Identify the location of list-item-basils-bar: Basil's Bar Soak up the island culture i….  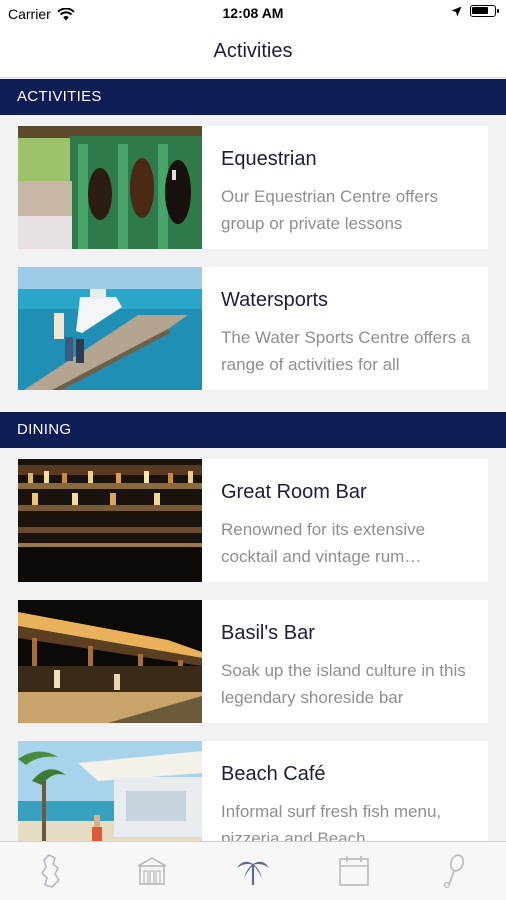
(253, 661).